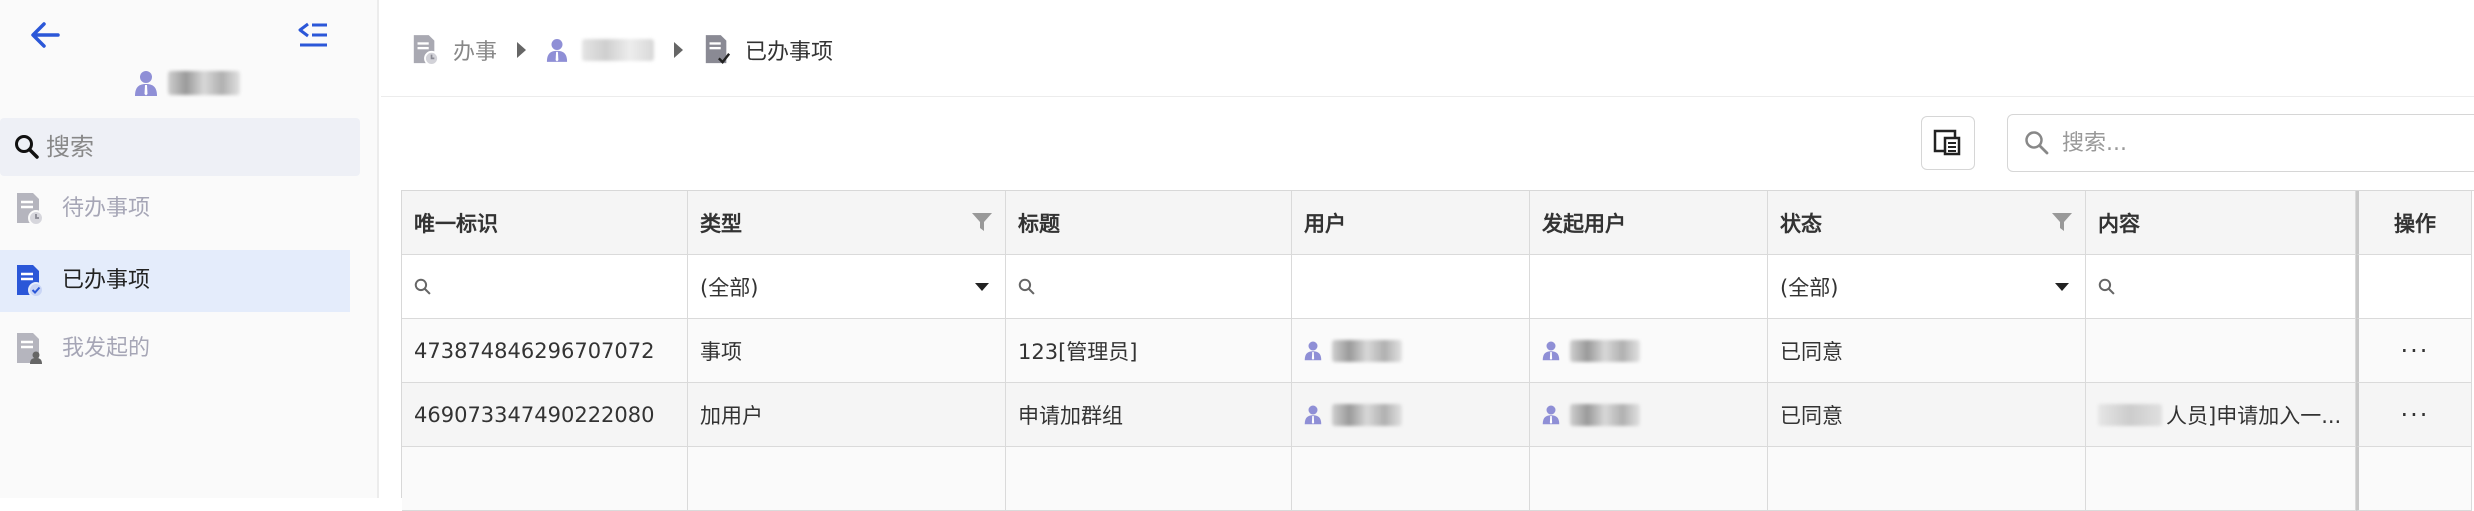 The width and height of the screenshot is (2474, 511). What do you see at coordinates (545, 351) in the screenshot?
I see `cell-id: 473874846296707072` at bounding box center [545, 351].